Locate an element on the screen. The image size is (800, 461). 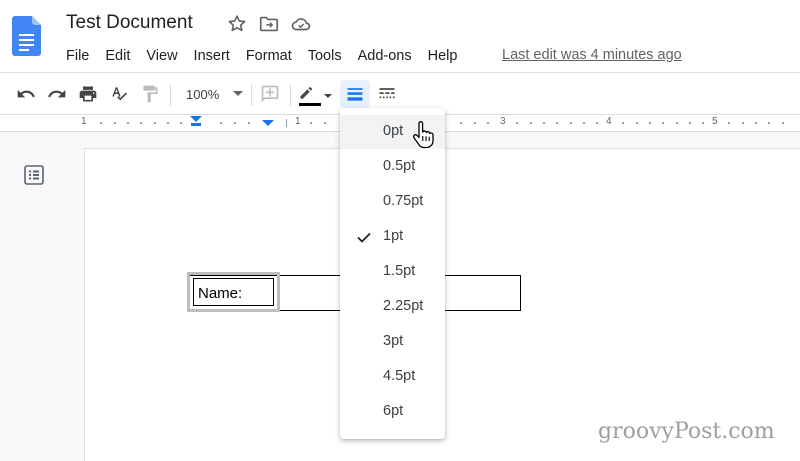
option-label: 2.25pt is located at coordinates (403, 306).